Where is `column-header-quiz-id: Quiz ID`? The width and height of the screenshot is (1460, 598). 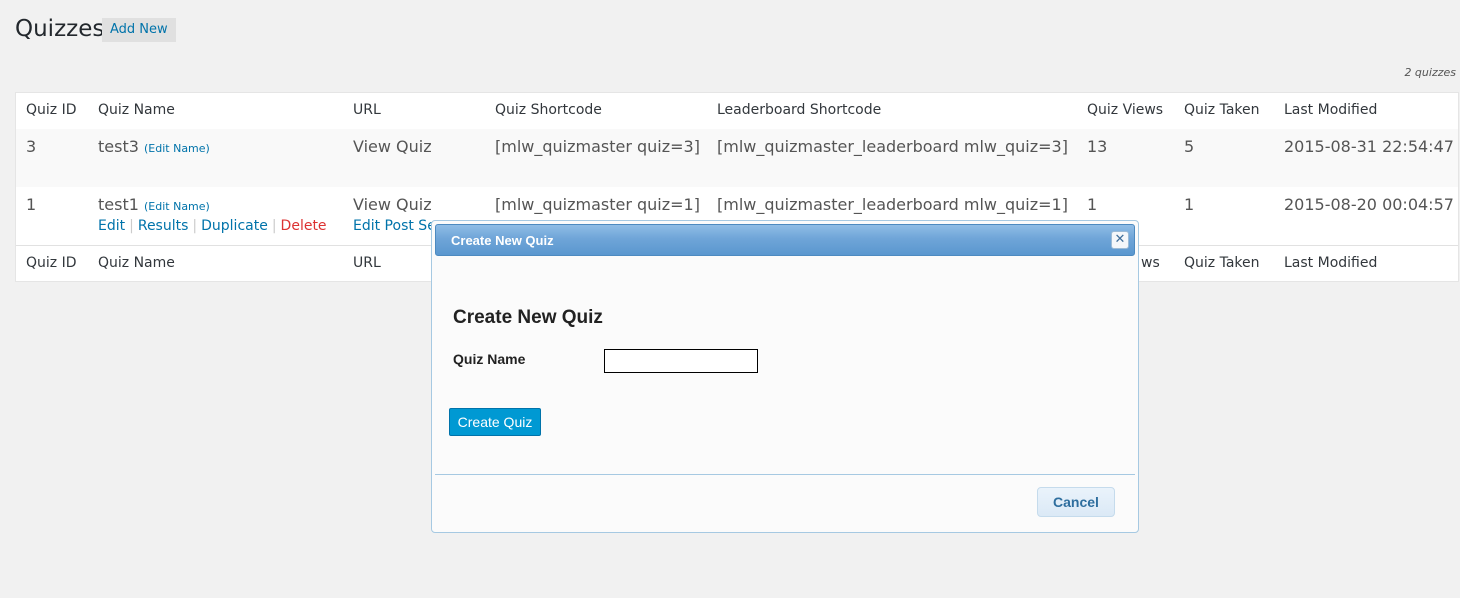 column-header-quiz-id: Quiz ID is located at coordinates (51, 110).